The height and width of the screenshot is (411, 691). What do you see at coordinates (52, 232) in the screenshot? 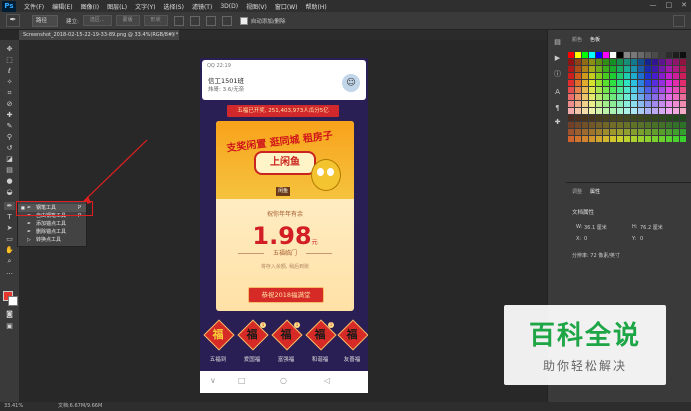
I see `menu-item-delete-anchor: ✒ 删除锚点工具` at bounding box center [52, 232].